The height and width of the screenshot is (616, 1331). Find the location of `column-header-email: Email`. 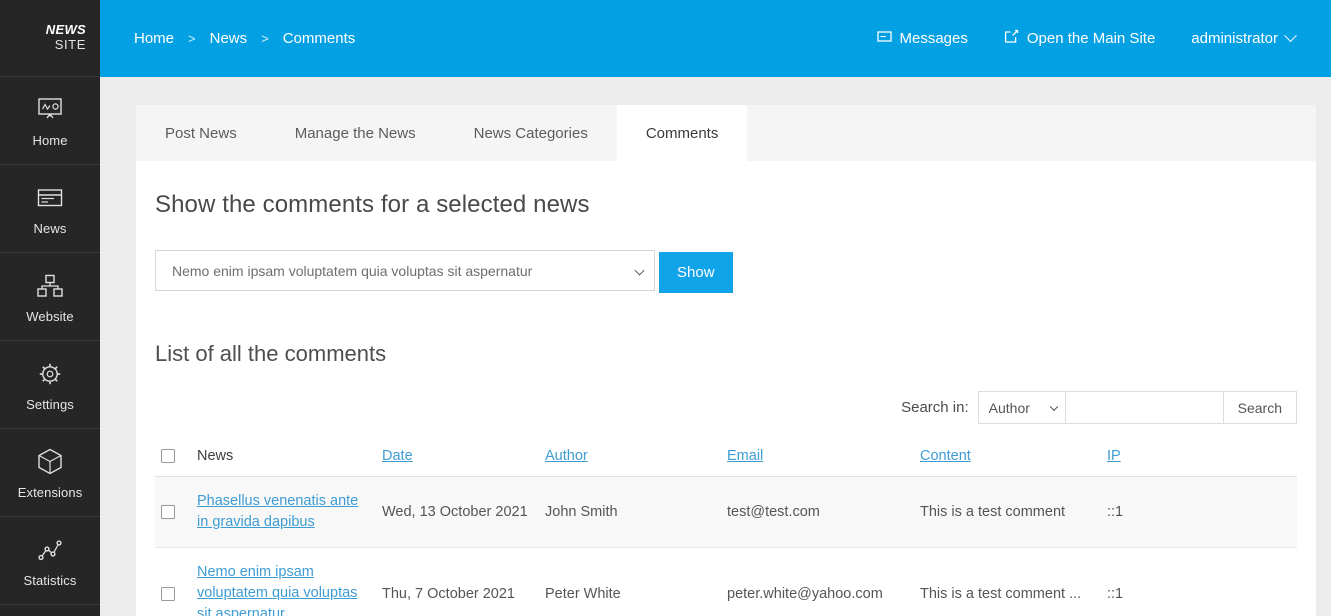

column-header-email: Email is located at coordinates (817, 457).